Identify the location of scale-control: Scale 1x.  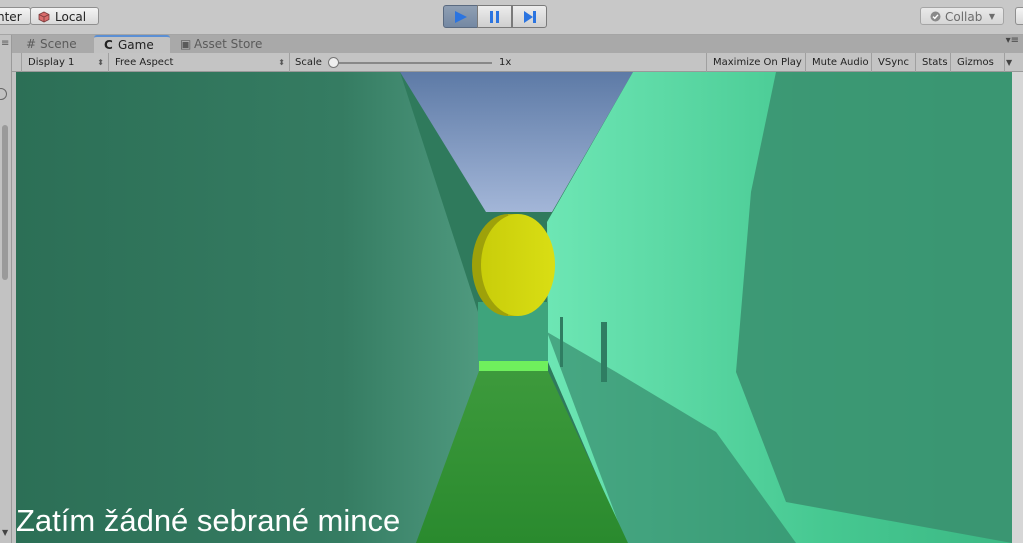
(499, 62).